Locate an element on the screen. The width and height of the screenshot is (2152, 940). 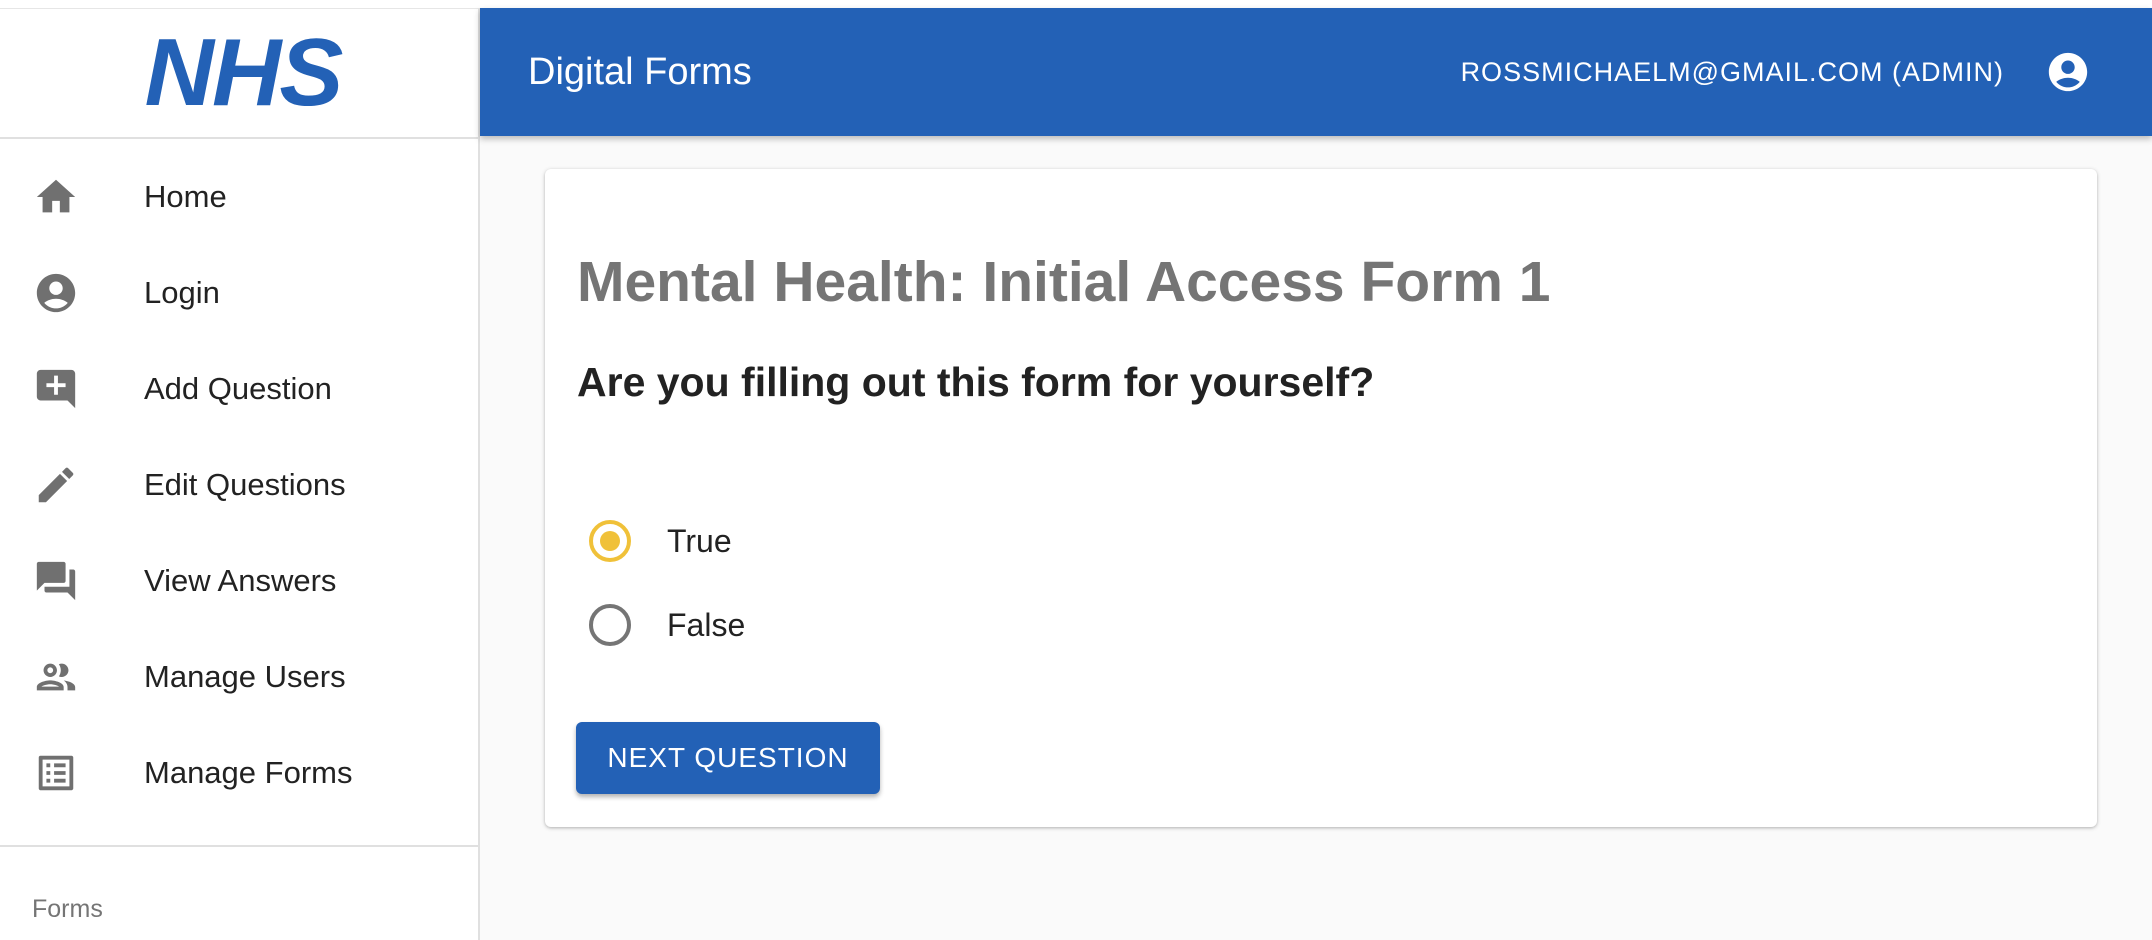
nhs-logo: NHS is located at coordinates (244, 73).